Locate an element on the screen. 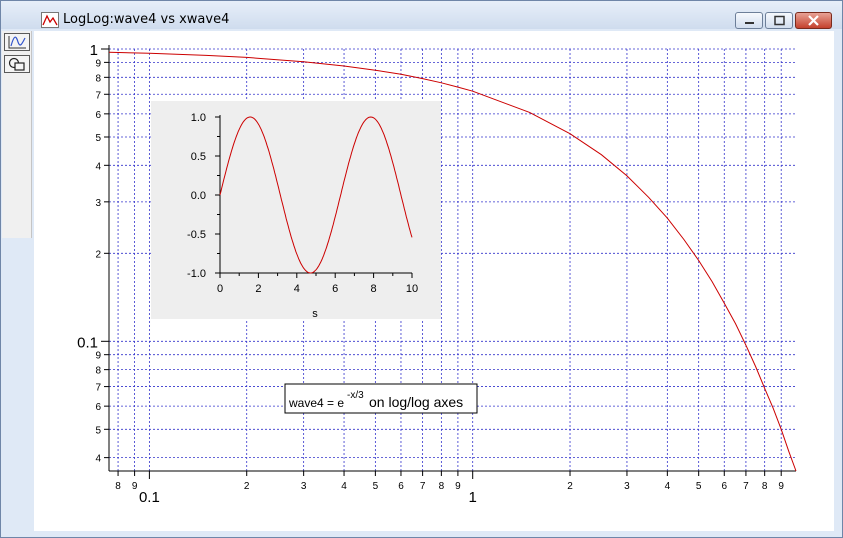 The image size is (843, 538). inset-x-tick-label: 6 is located at coordinates (335, 289).